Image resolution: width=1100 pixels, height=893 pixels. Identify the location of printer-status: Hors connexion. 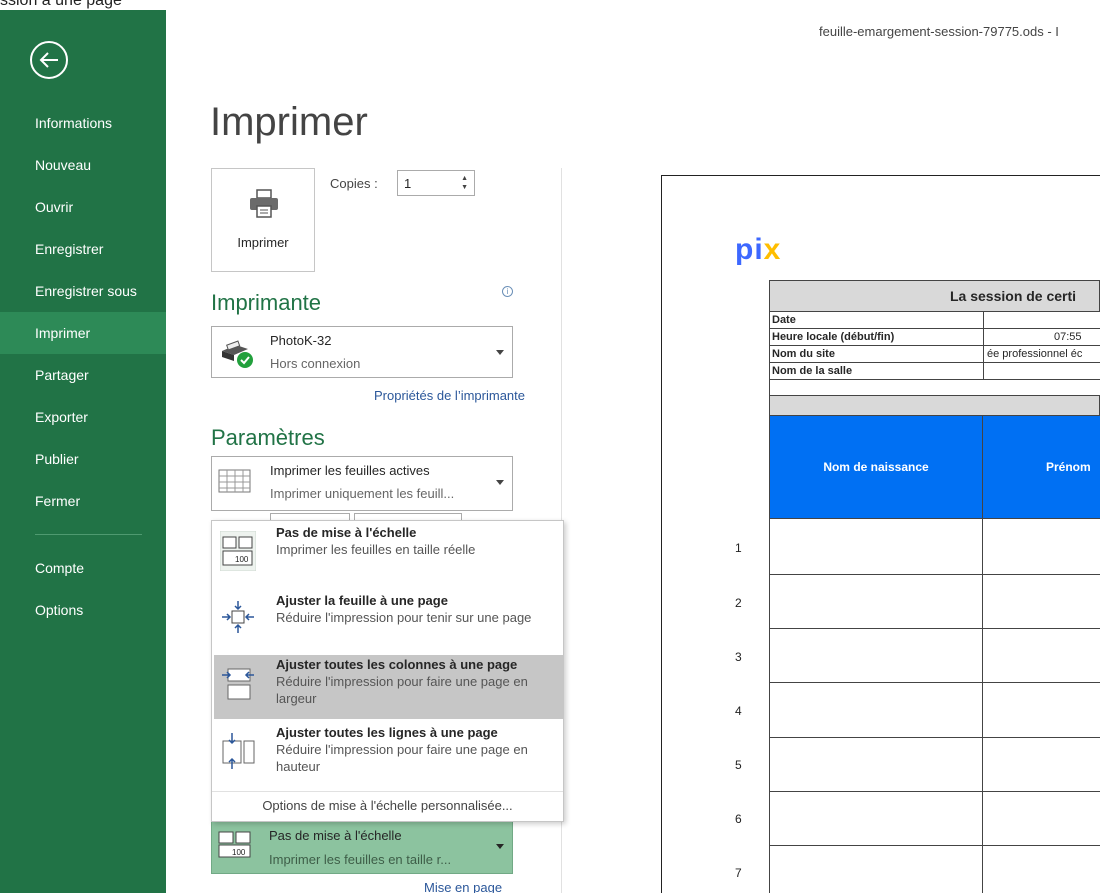
(315, 363).